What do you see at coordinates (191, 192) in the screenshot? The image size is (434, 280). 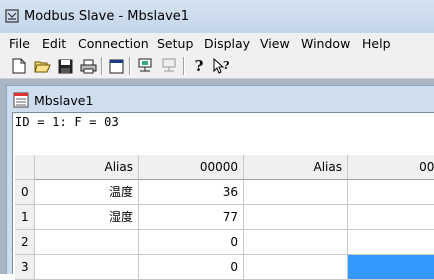 I see `value-cell: 36` at bounding box center [191, 192].